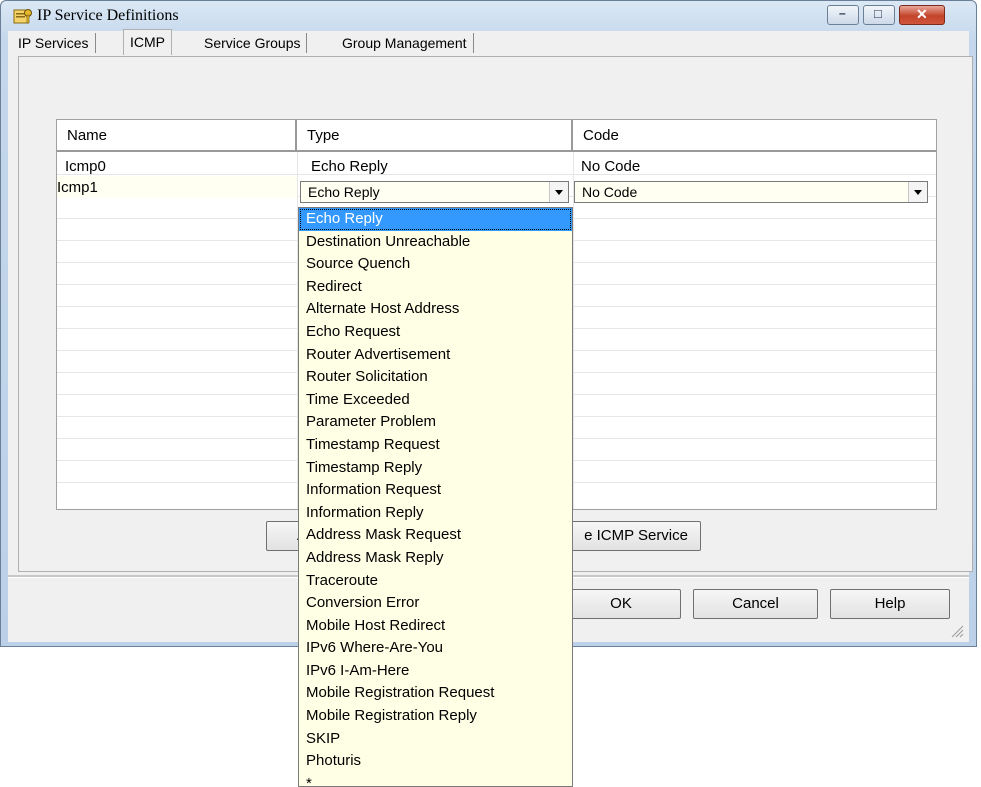  I want to click on dropdown-option: Information Reply, so click(435, 513).